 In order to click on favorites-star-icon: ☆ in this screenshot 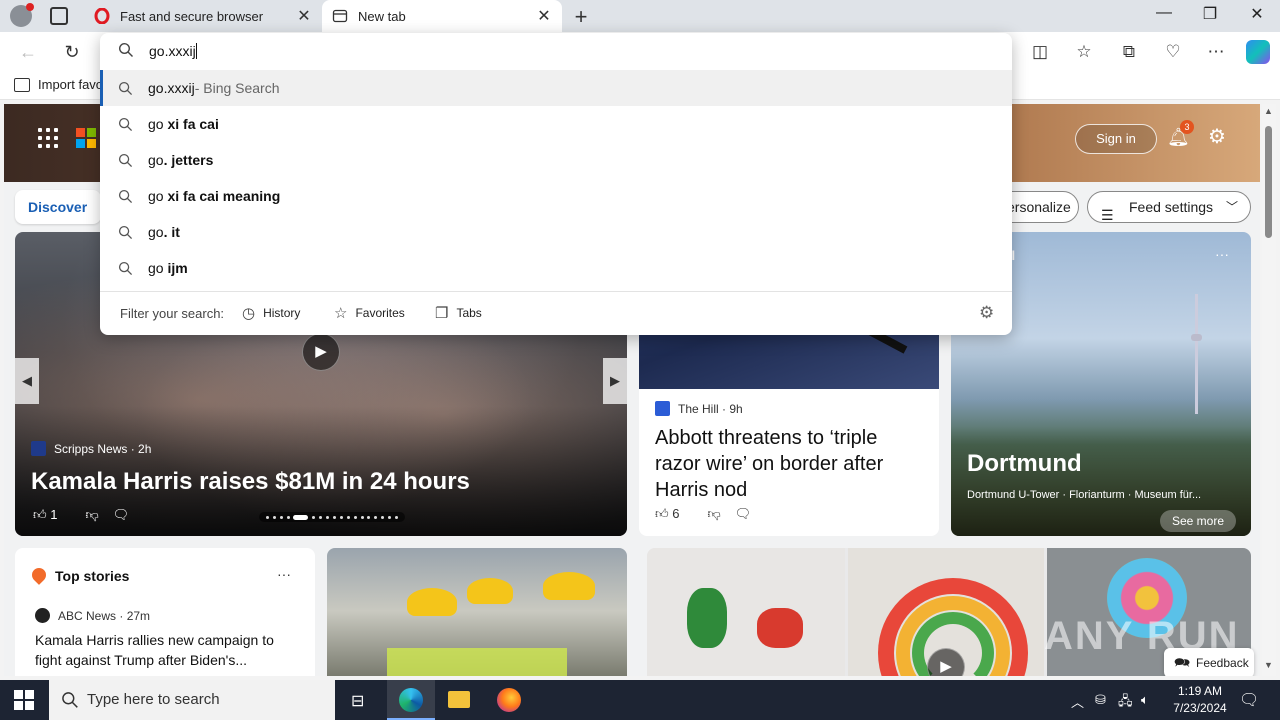, I will do `click(1084, 52)`.